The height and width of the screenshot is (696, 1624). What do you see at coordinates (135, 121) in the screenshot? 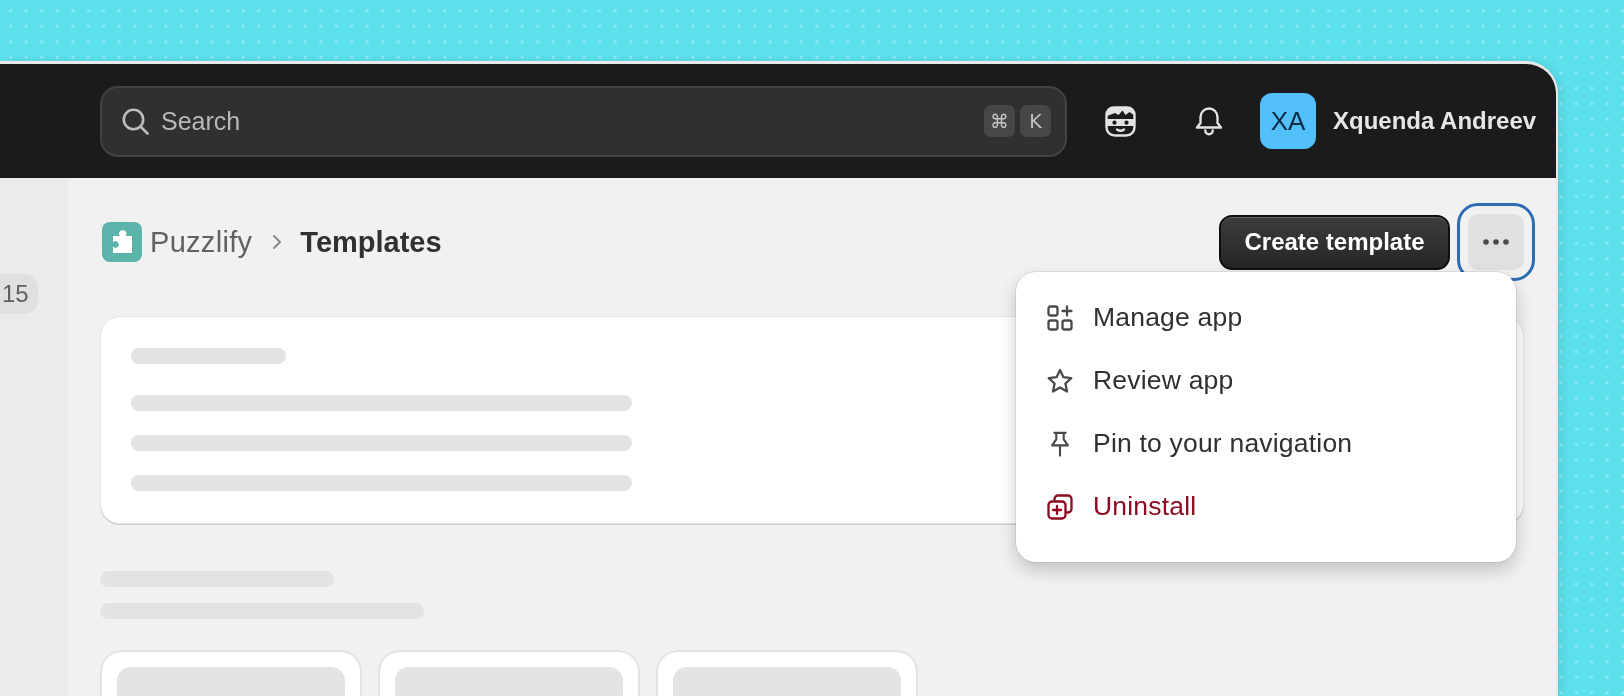
I see `search-icon` at bounding box center [135, 121].